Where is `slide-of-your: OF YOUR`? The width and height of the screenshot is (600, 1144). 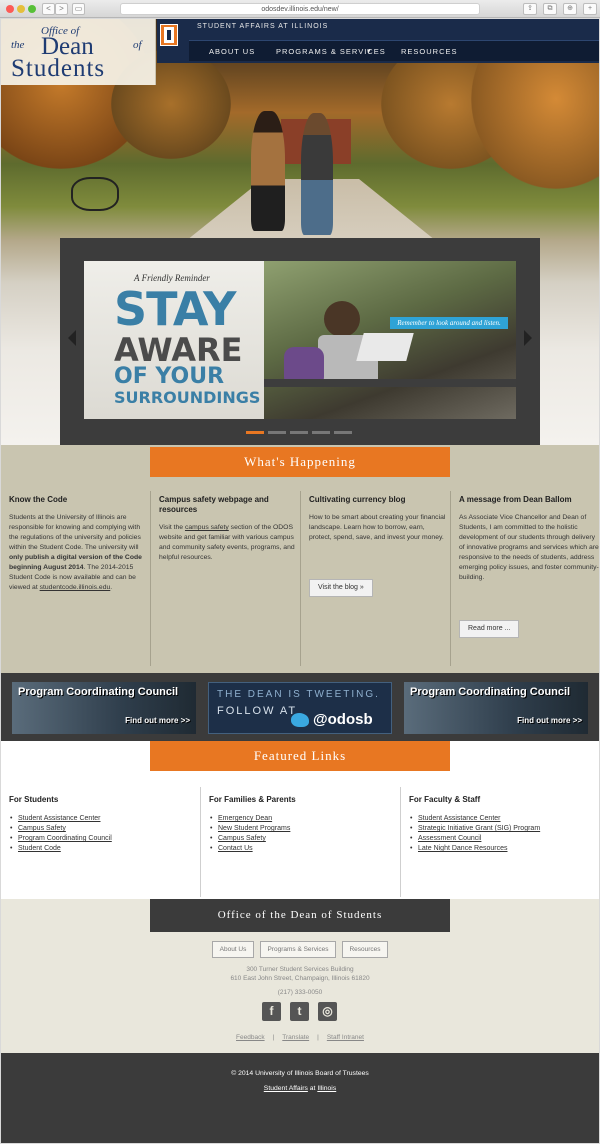 slide-of-your: OF YOUR is located at coordinates (169, 376).